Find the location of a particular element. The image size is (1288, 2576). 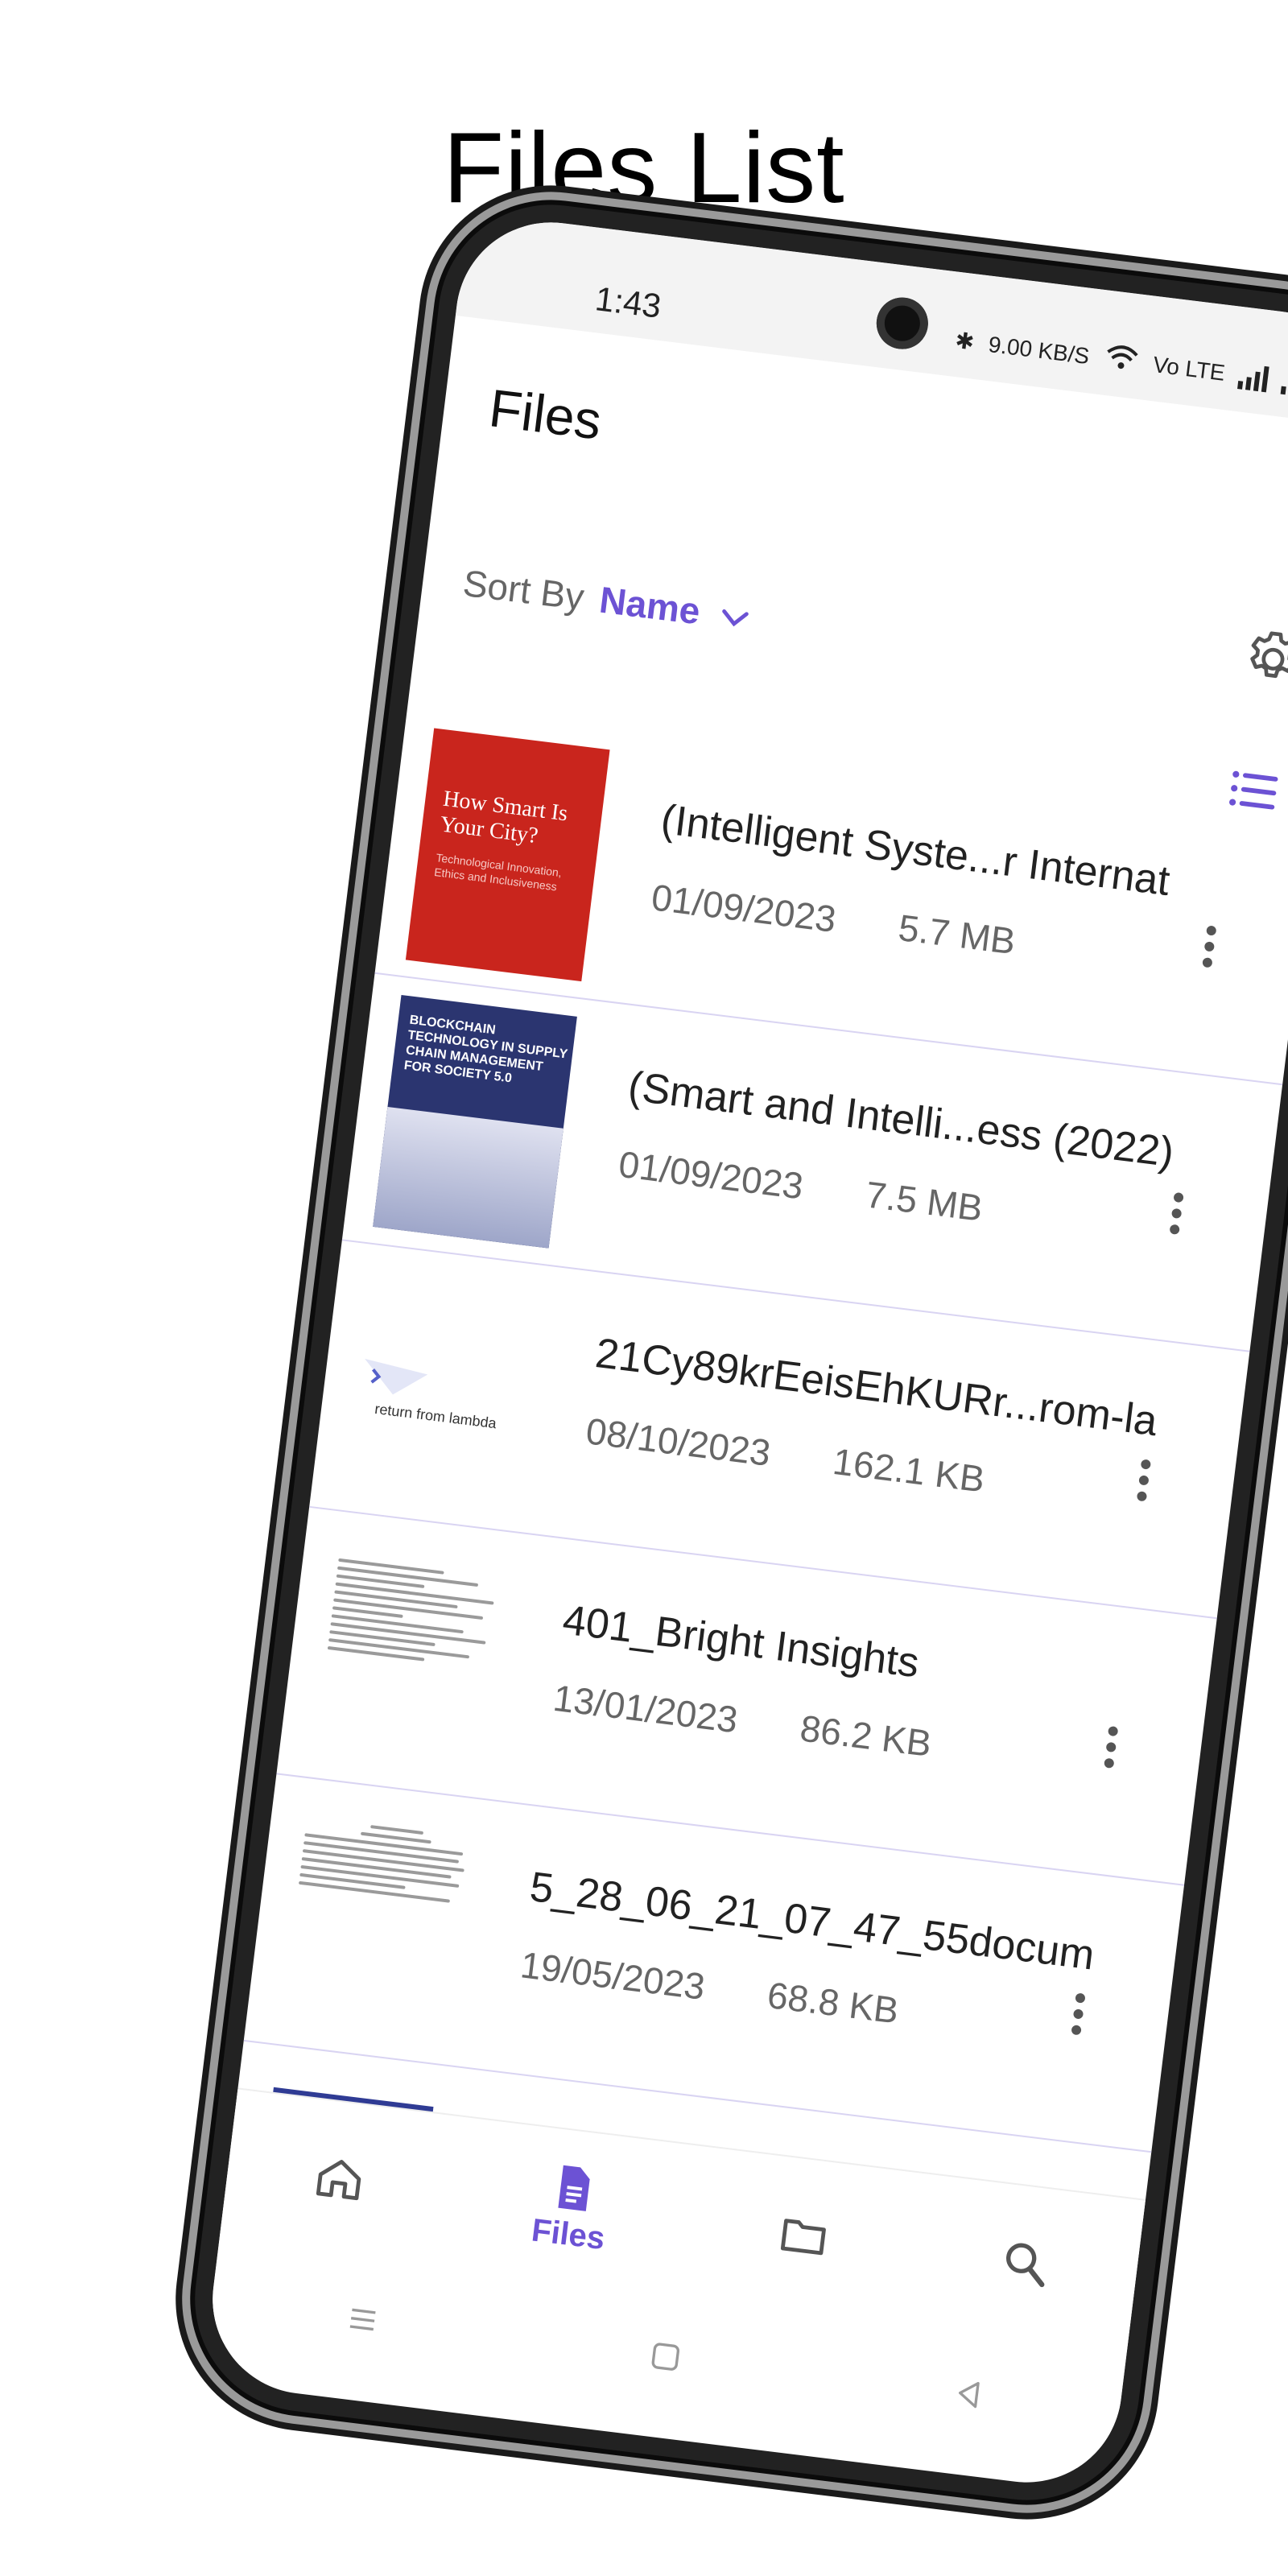

thumbnail-art is located at coordinates (468, 1177).